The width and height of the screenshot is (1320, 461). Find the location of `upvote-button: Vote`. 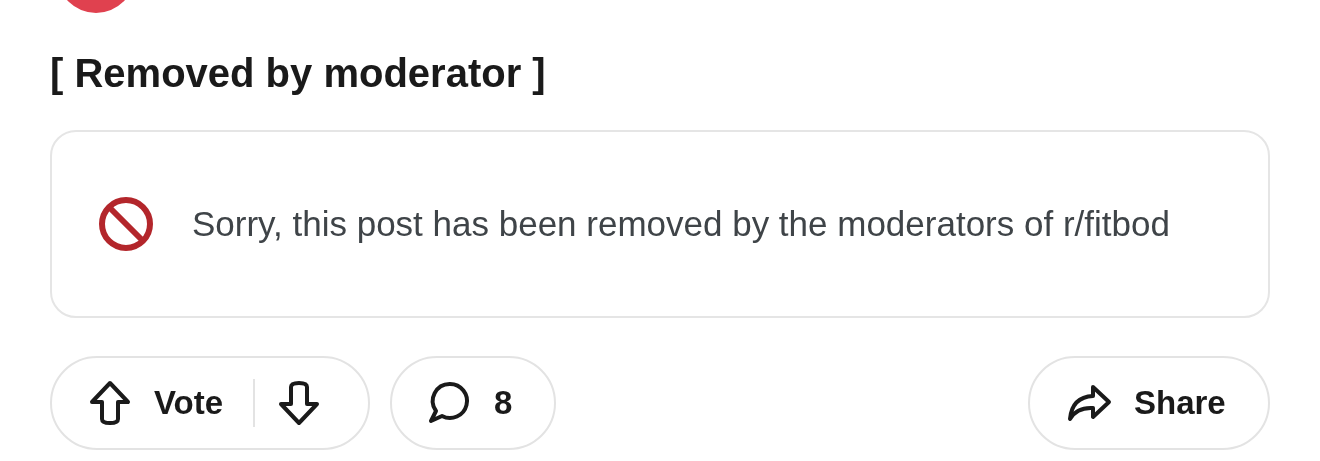

upvote-button: Vote is located at coordinates (138, 403).